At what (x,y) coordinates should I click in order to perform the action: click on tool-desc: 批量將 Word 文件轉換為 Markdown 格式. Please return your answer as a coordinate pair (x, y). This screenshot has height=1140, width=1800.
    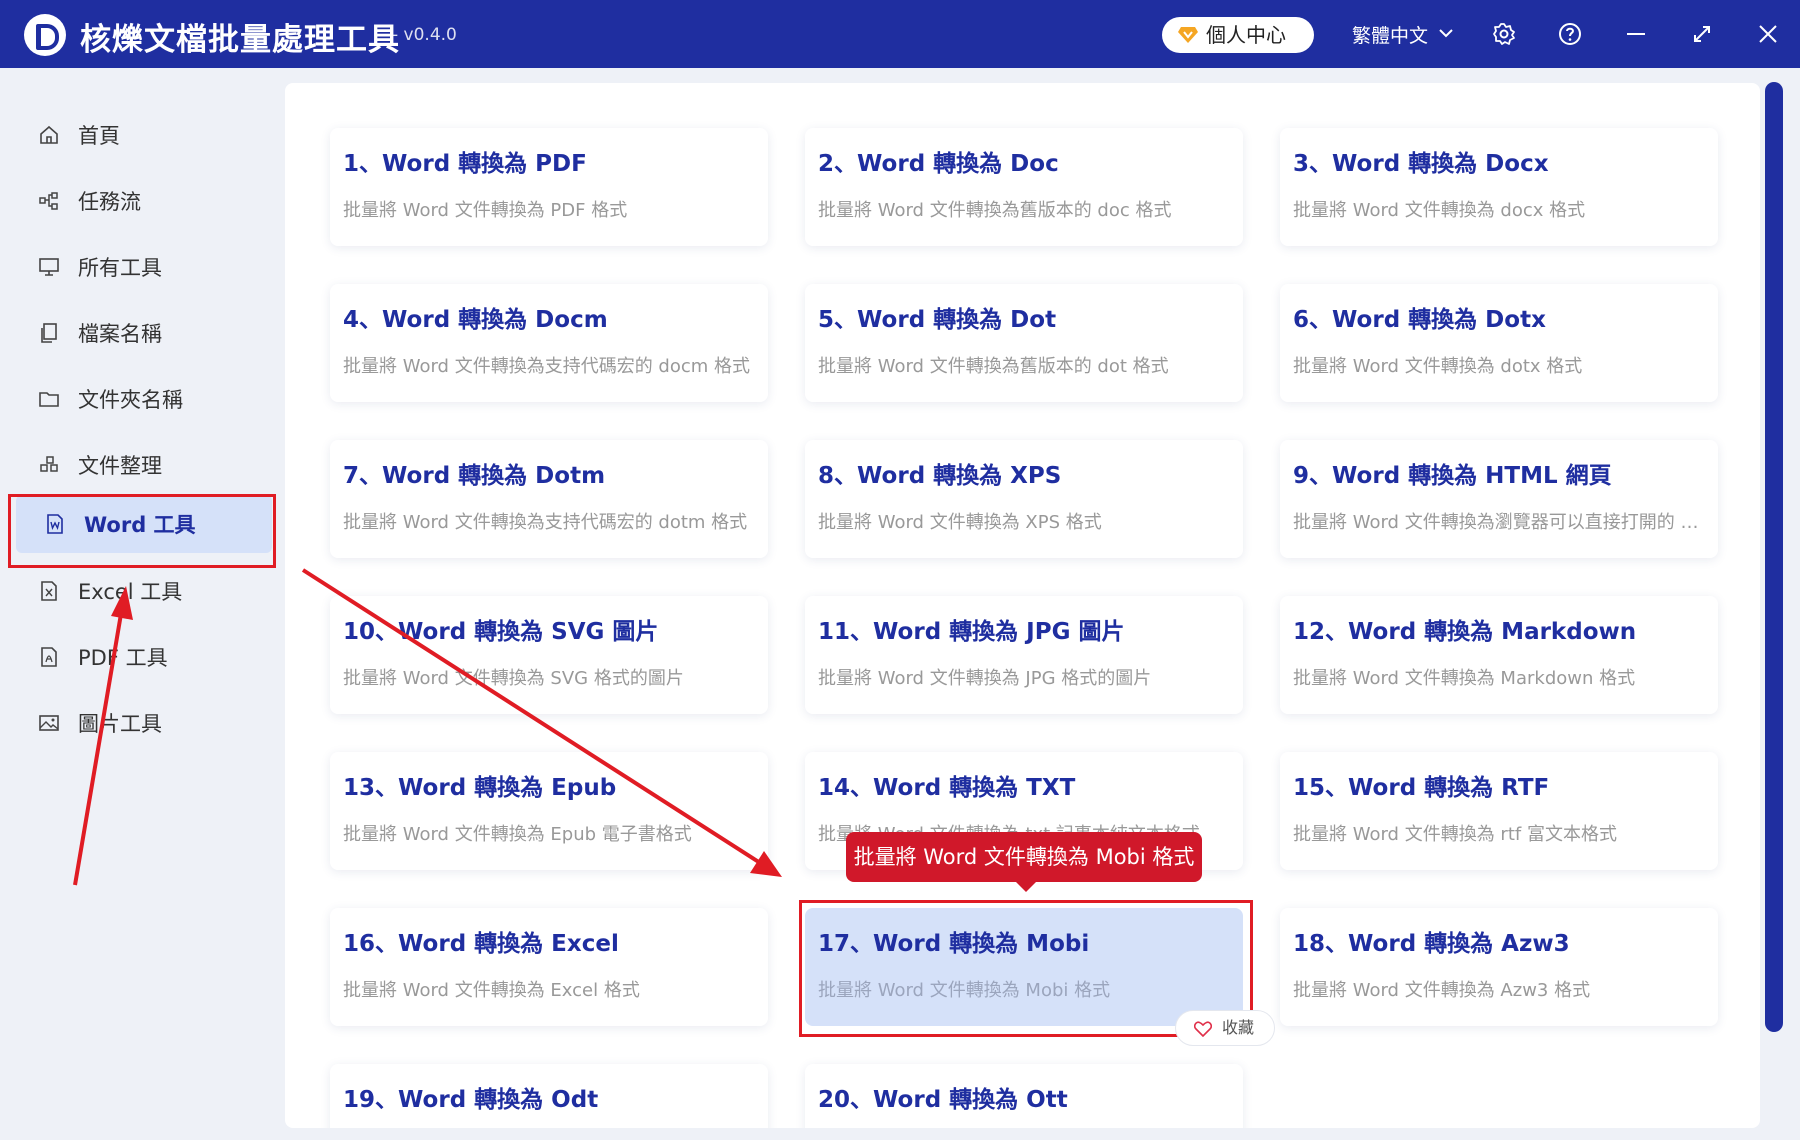
    Looking at the image, I should click on (1464, 678).